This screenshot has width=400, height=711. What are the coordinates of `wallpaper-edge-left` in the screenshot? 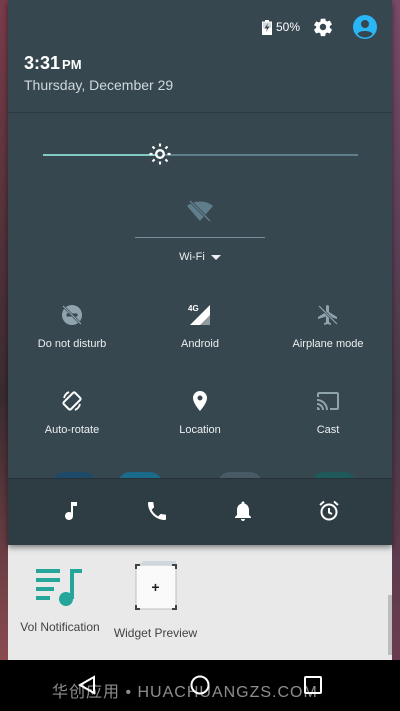 It's located at (4, 330).